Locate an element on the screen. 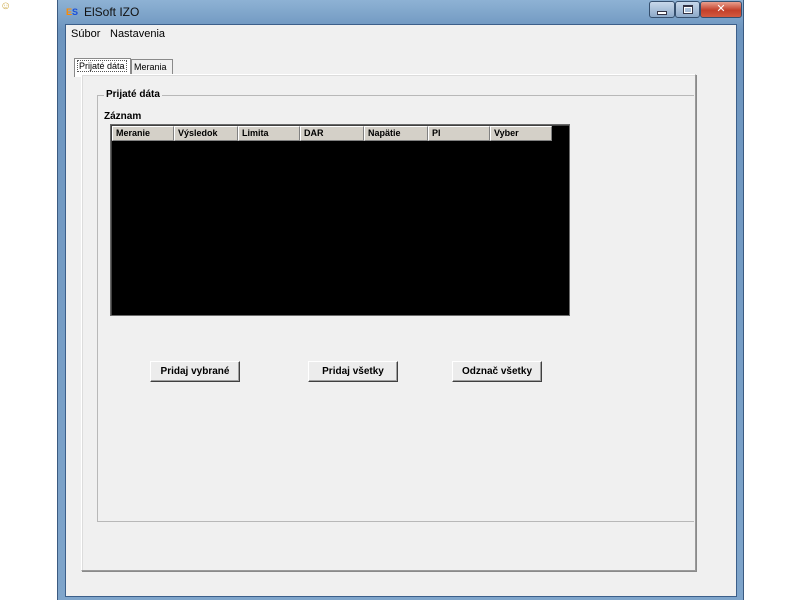 The height and width of the screenshot is (600, 800). column-header-napatie: Napätie is located at coordinates (396, 133).